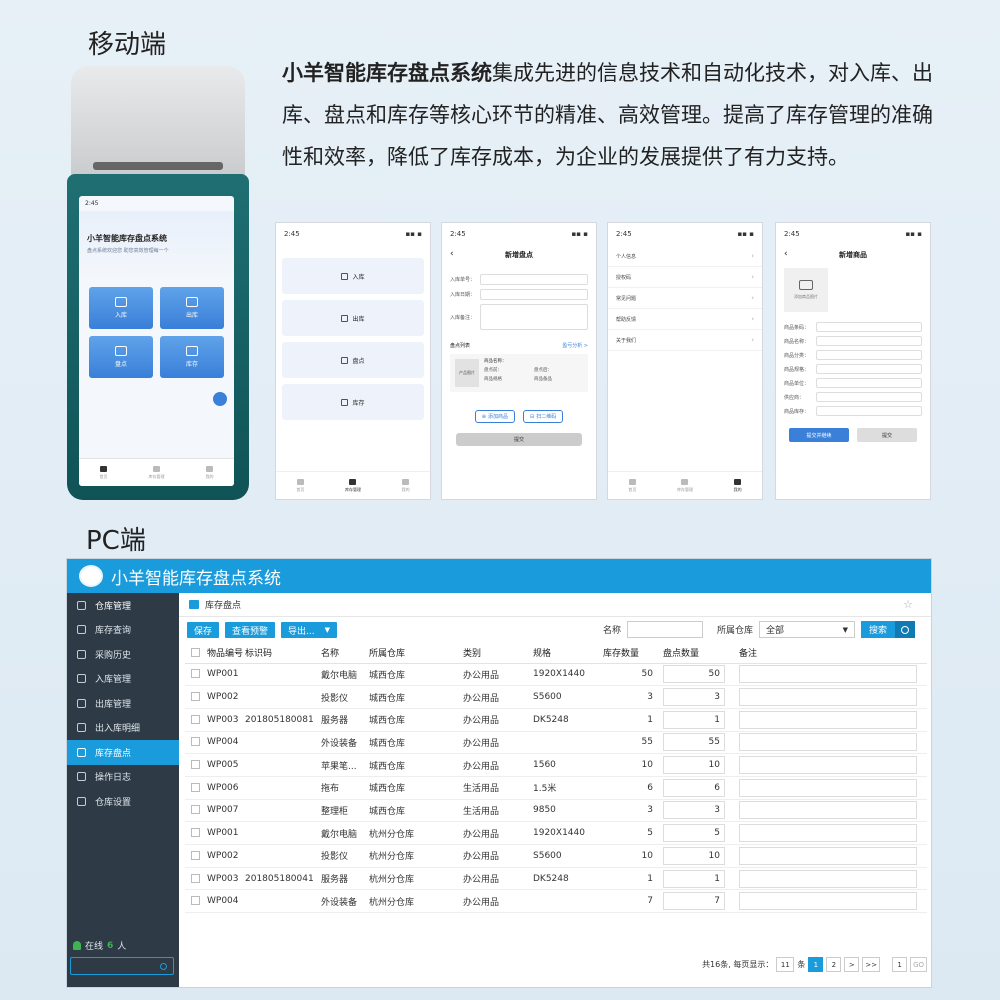 The image size is (1000, 1000). Describe the element at coordinates (121, 357) in the screenshot. I see `tile-count: 盘点` at that location.